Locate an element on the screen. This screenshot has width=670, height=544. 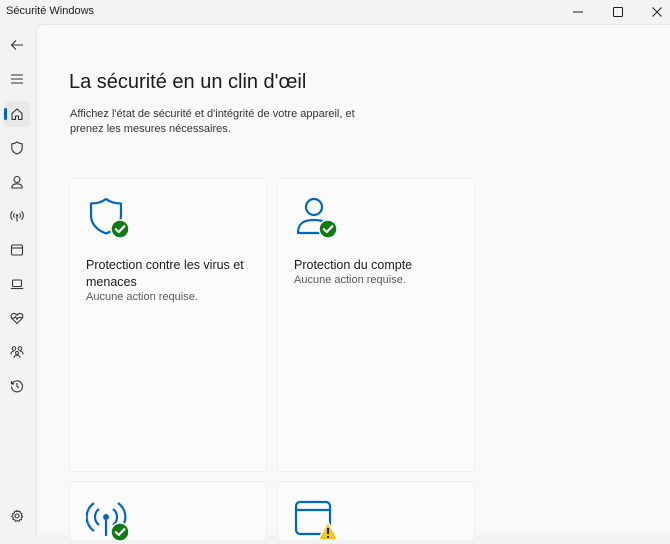
nav-account-protection is located at coordinates (17, 182).